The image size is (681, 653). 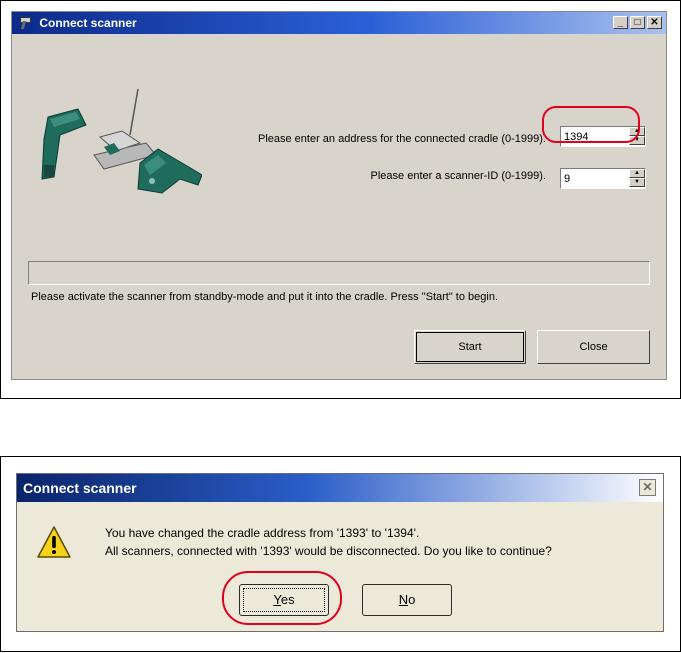 What do you see at coordinates (470, 347) in the screenshot?
I see `start-button: Start` at bounding box center [470, 347].